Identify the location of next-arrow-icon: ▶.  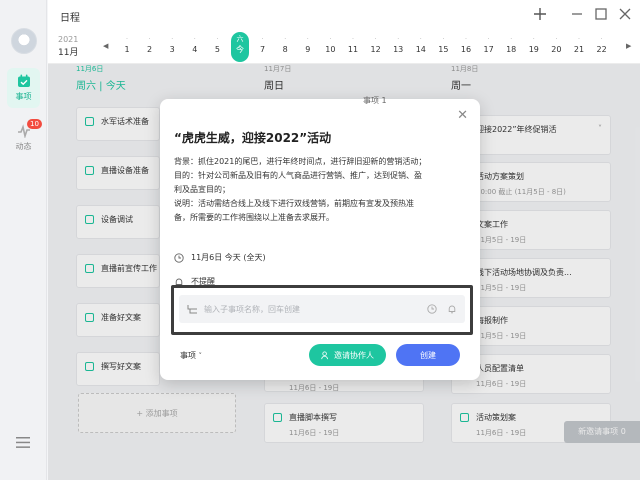
(628, 46).